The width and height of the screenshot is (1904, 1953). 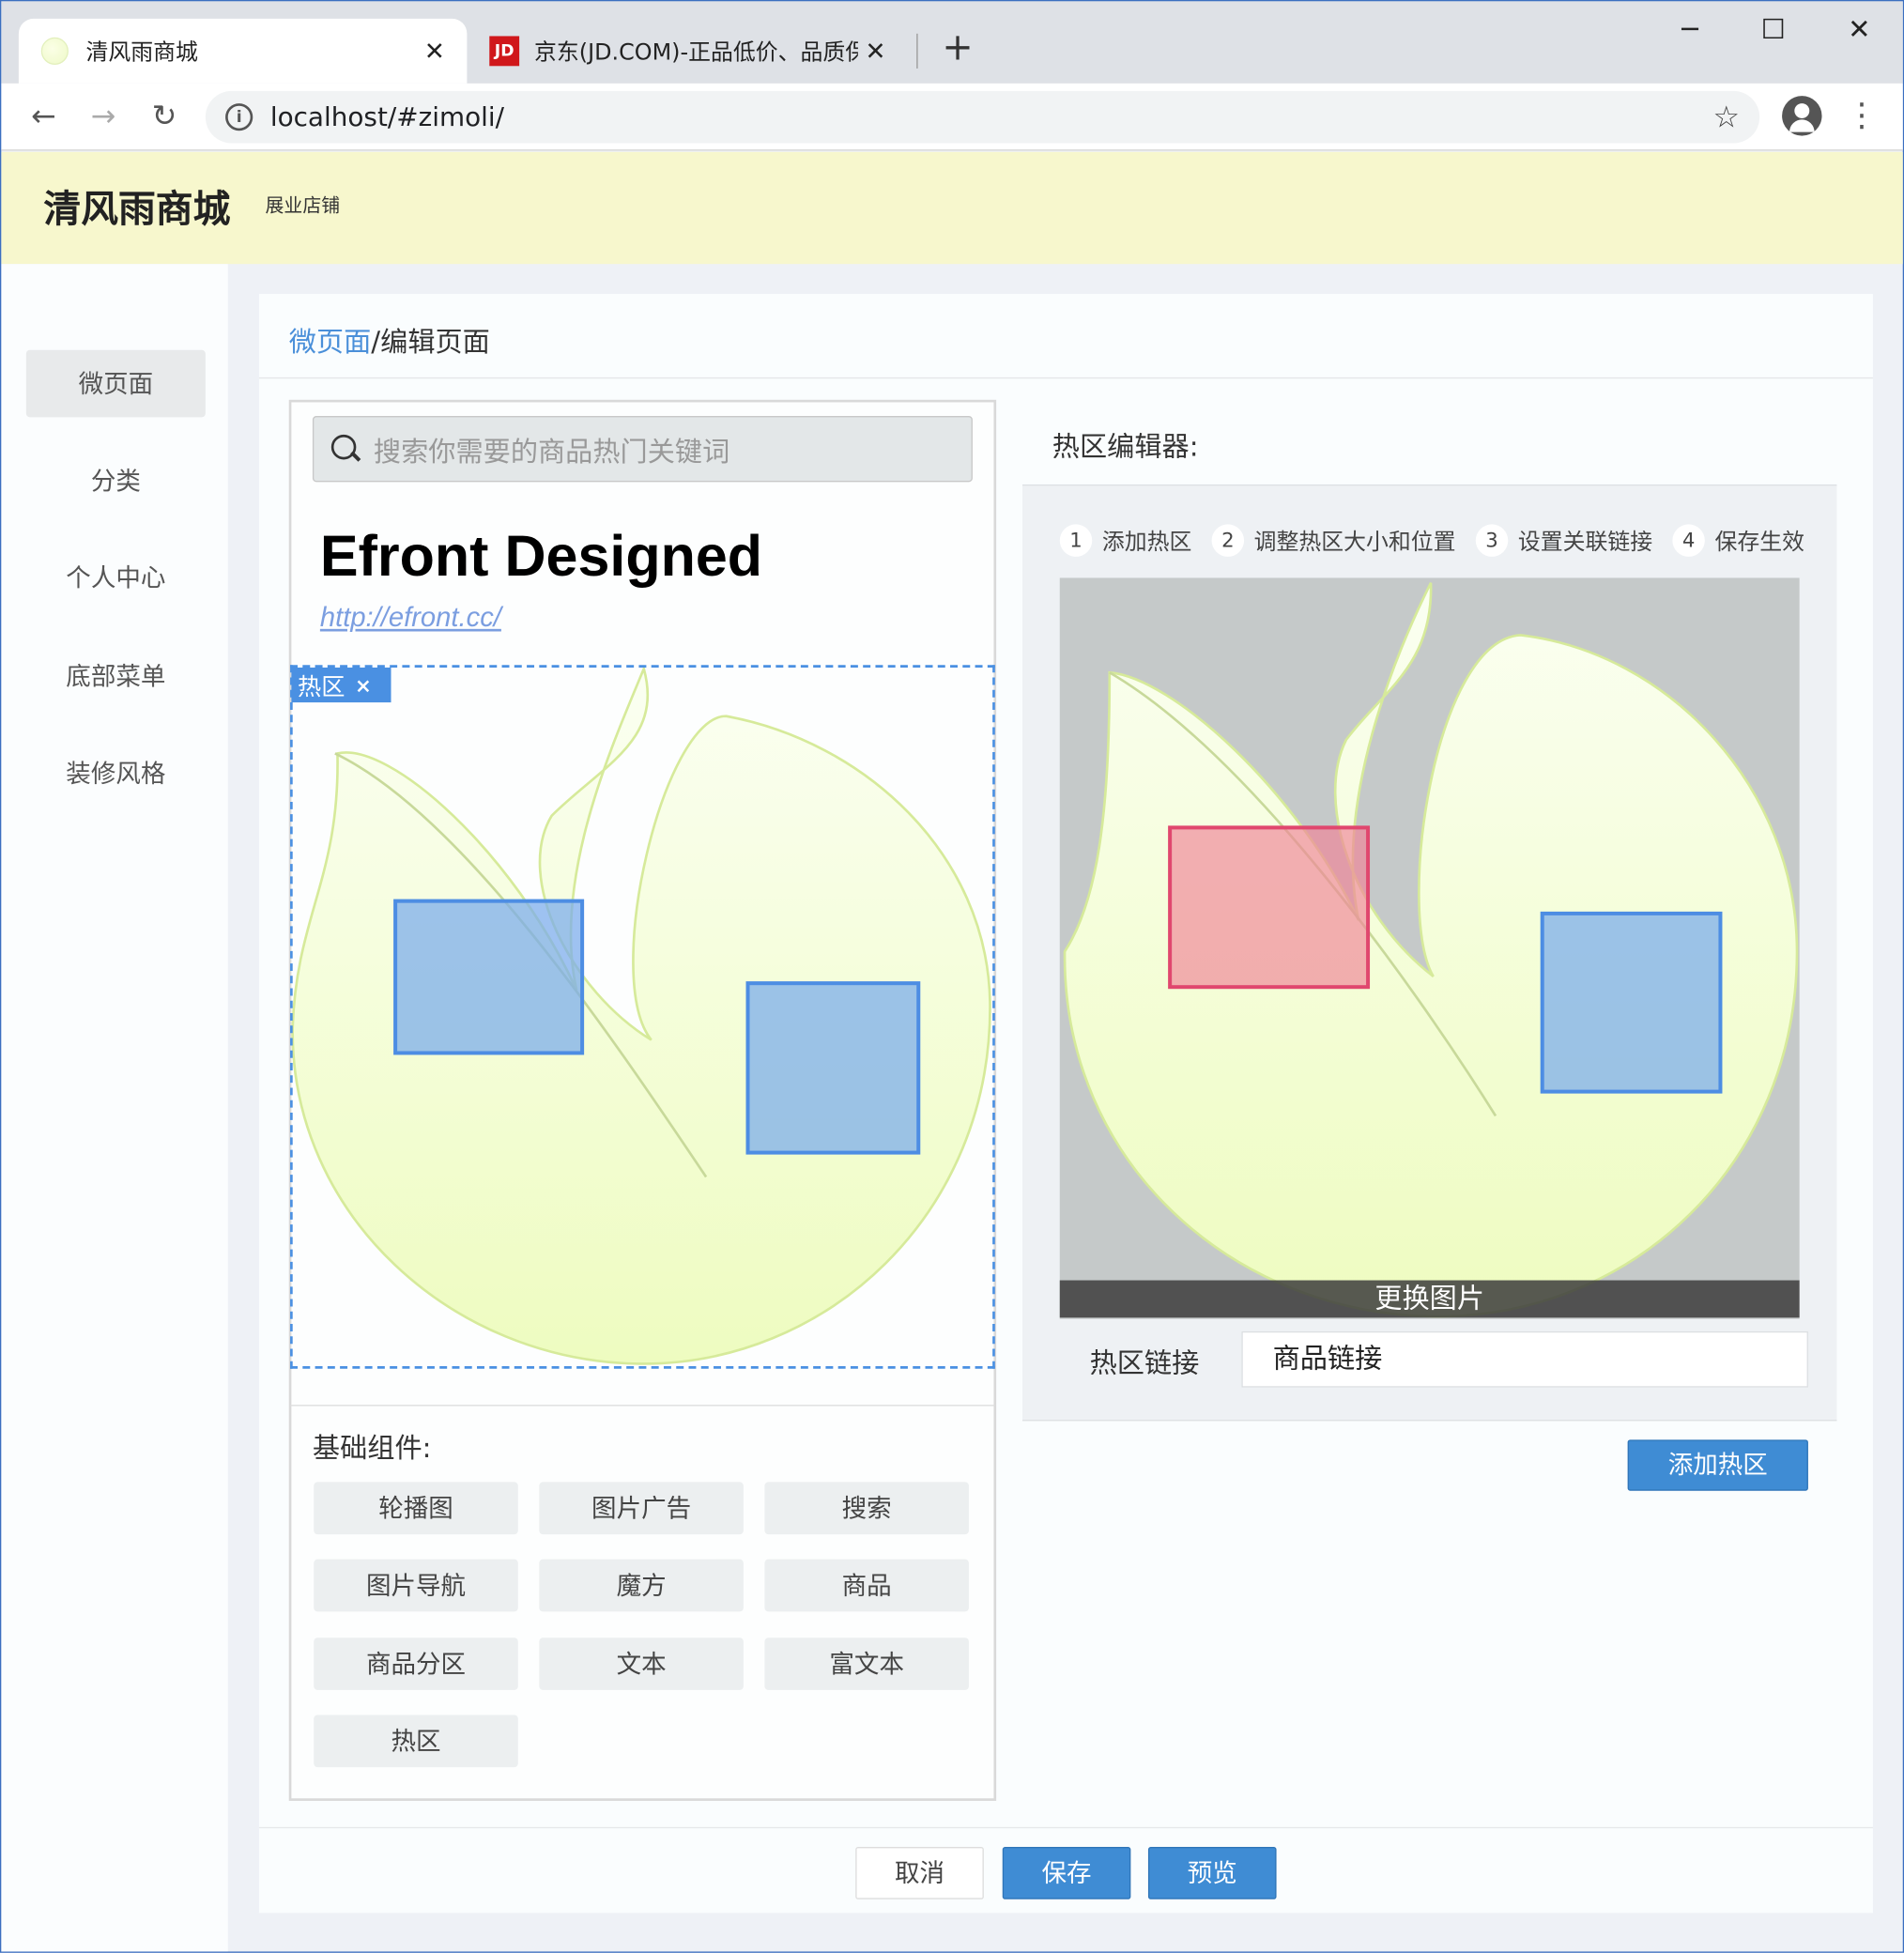 I want to click on change-image-button: 更换图片, so click(x=1430, y=1299).